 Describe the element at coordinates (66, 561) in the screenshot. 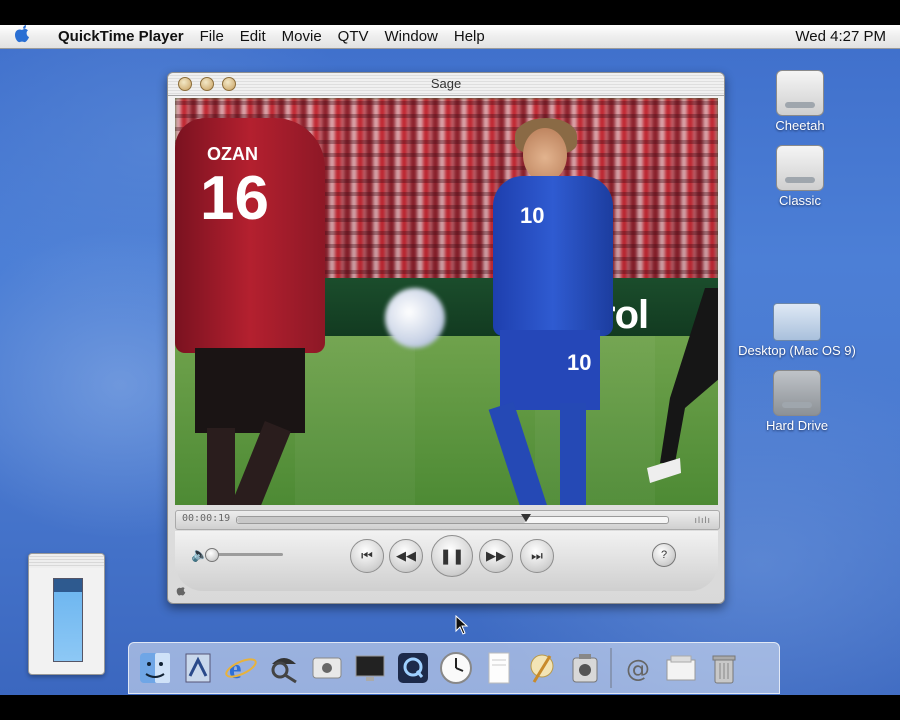

I see `mini-window-titlebar` at that location.